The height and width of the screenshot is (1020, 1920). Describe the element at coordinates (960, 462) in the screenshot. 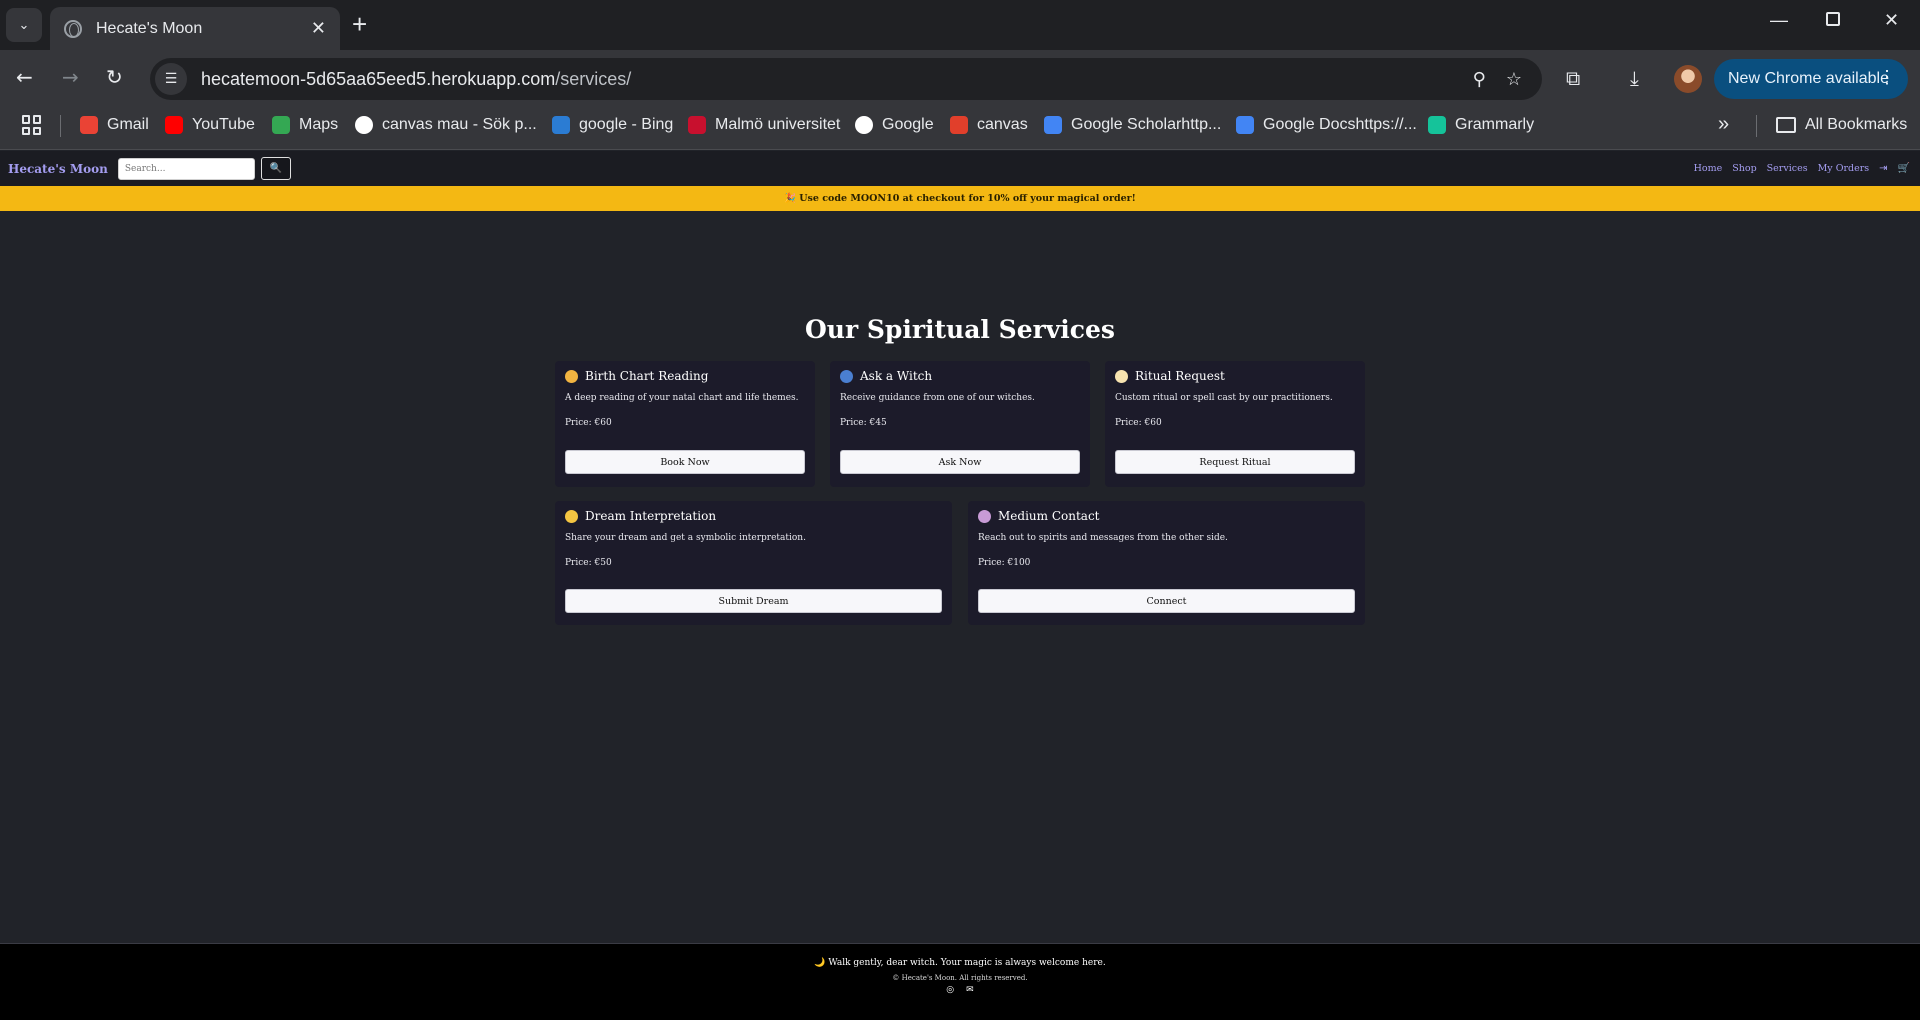

I see `service-action-button: Ask Now` at that location.